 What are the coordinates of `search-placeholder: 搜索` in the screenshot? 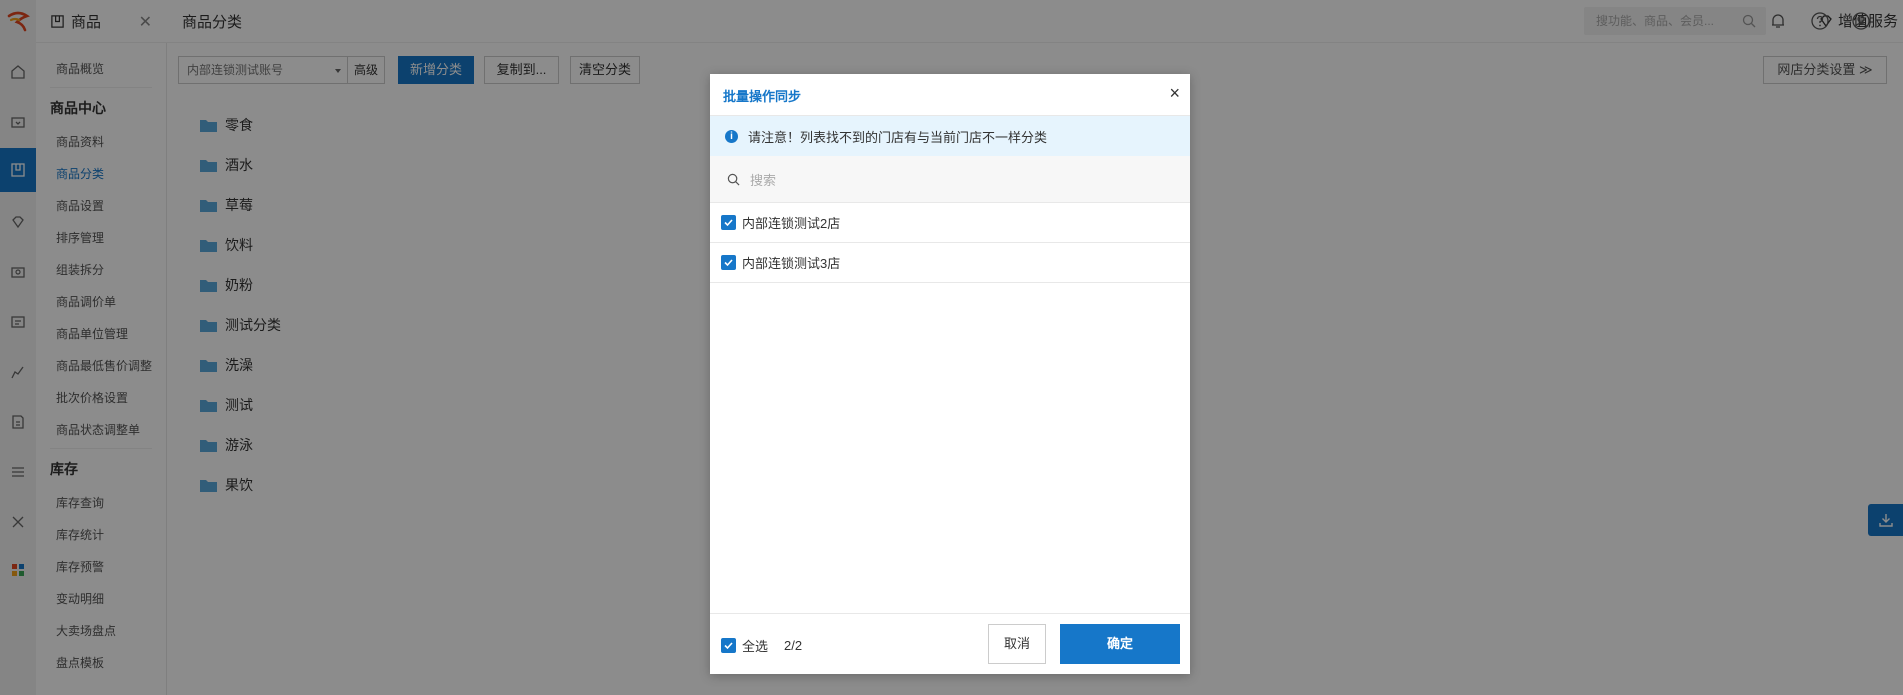 It's located at (763, 180).